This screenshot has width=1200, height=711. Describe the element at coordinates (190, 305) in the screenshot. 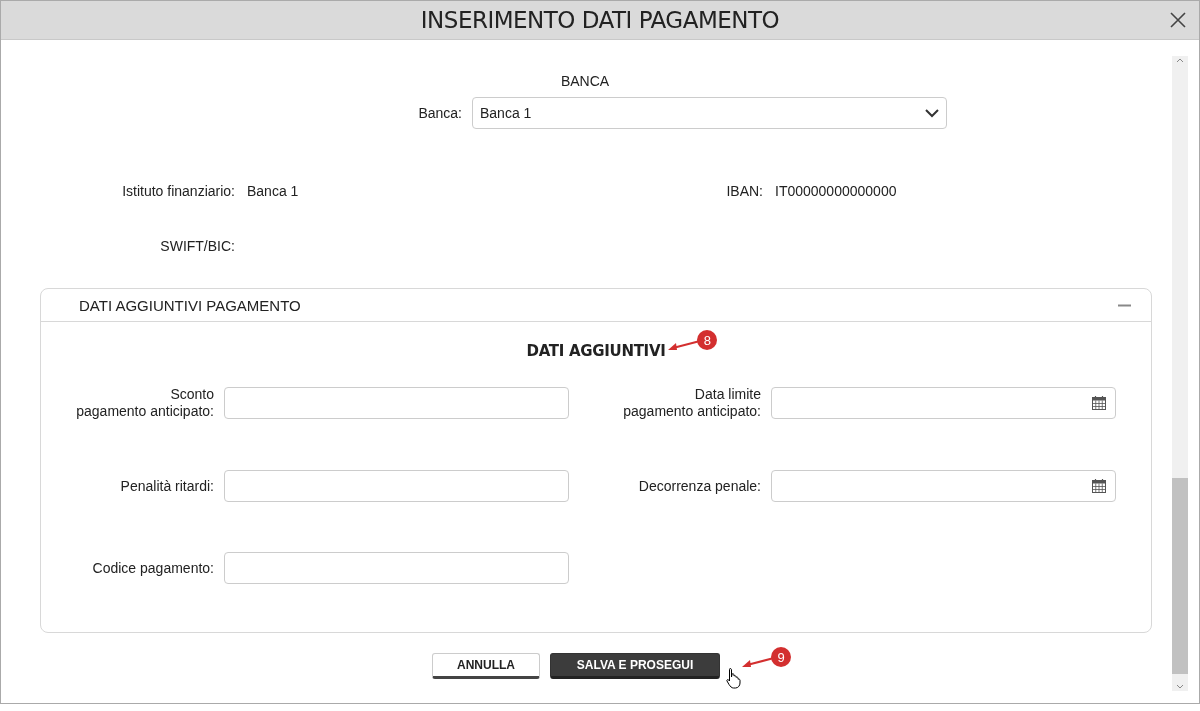

I see `panel-title: DATI AGGIUNTIVI PAGAMENTO` at that location.